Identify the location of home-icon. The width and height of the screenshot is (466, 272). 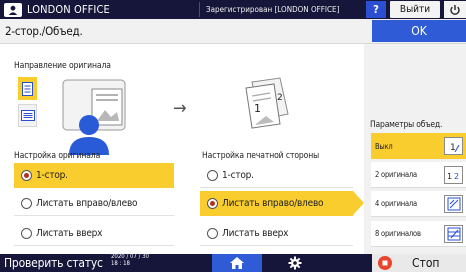
(237, 263).